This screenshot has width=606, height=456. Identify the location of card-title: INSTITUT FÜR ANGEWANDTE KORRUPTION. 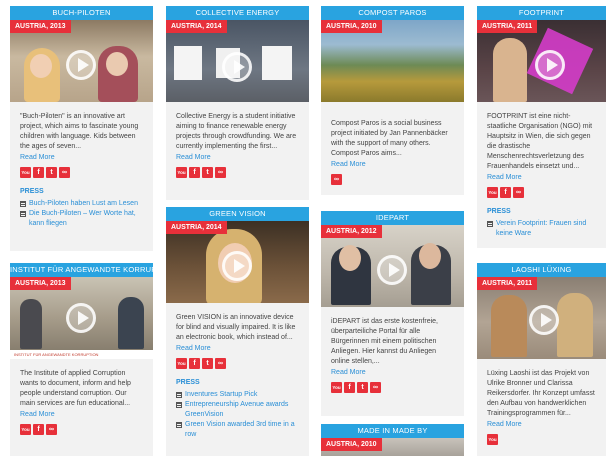
(81, 270).